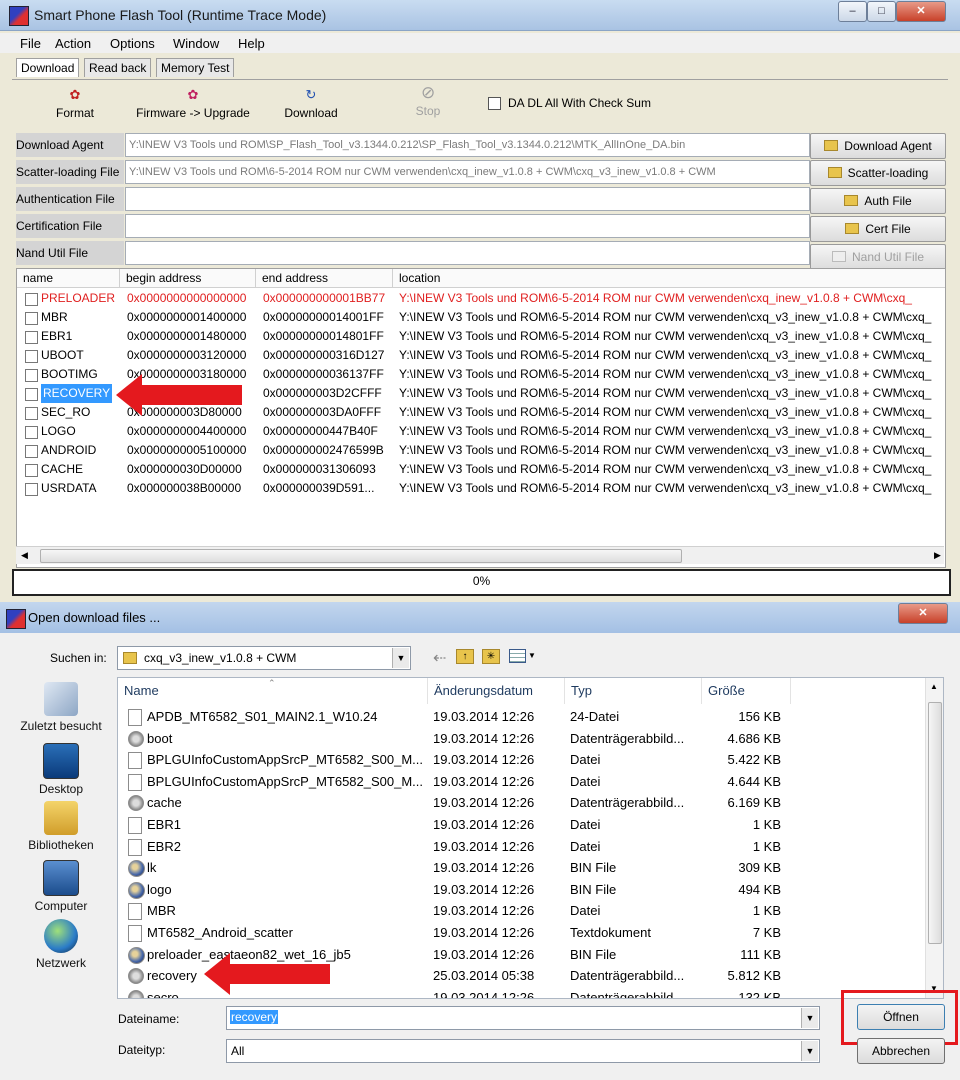 The height and width of the screenshot is (1080, 960). What do you see at coordinates (251, 43) in the screenshot?
I see `menu-help: Help` at bounding box center [251, 43].